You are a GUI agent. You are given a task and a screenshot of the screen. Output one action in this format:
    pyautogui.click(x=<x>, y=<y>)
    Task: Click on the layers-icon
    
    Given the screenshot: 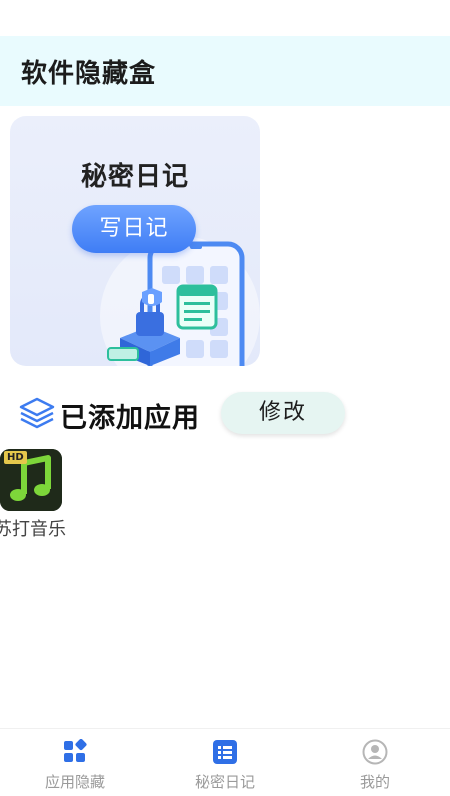 What is the action you would take?
    pyautogui.click(x=37, y=413)
    